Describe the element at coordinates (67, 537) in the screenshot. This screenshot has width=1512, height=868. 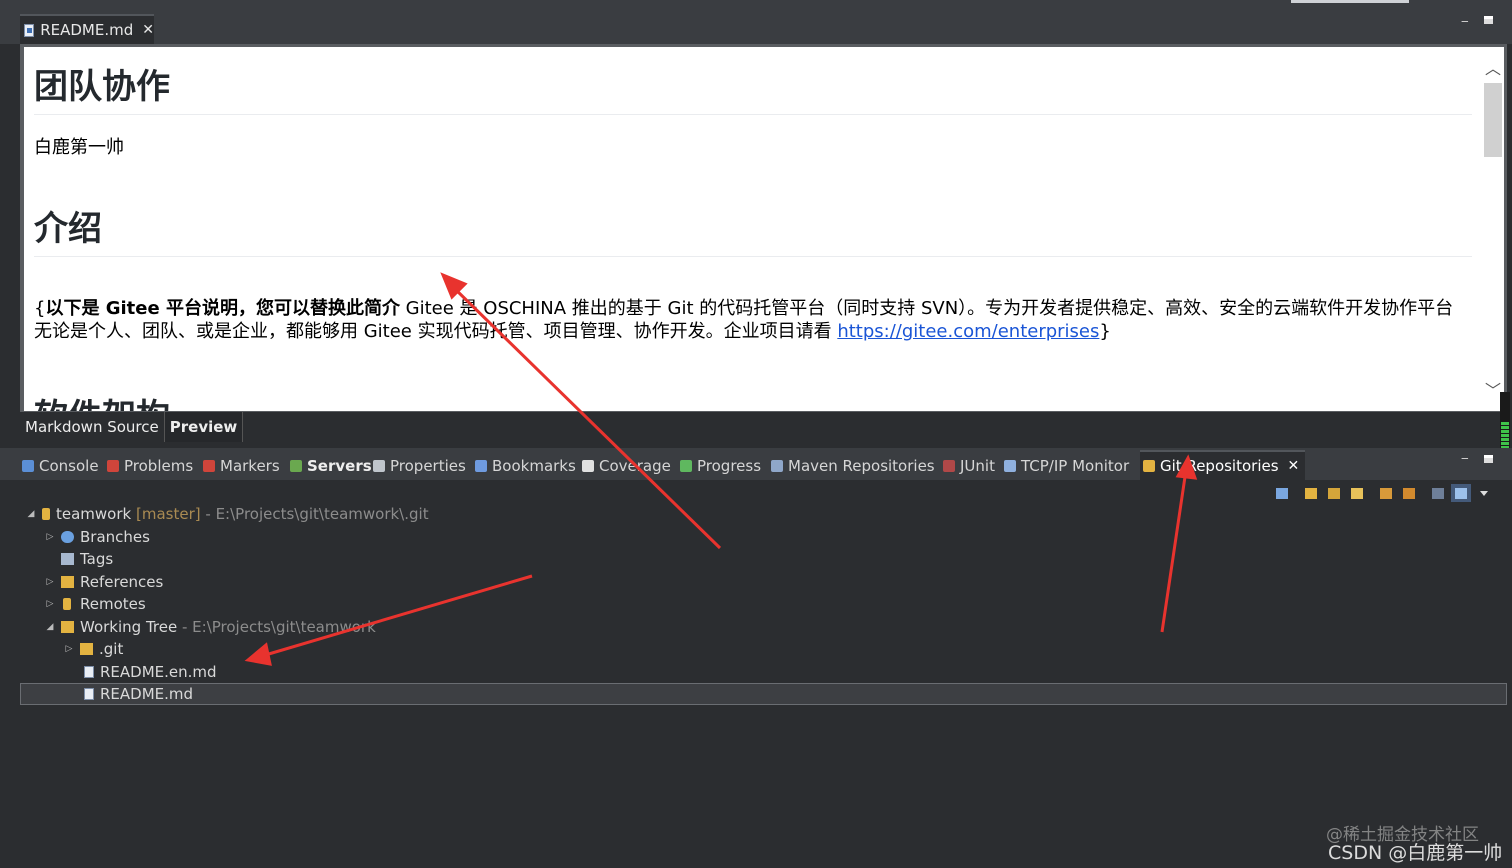
I see `branches-icon` at that location.